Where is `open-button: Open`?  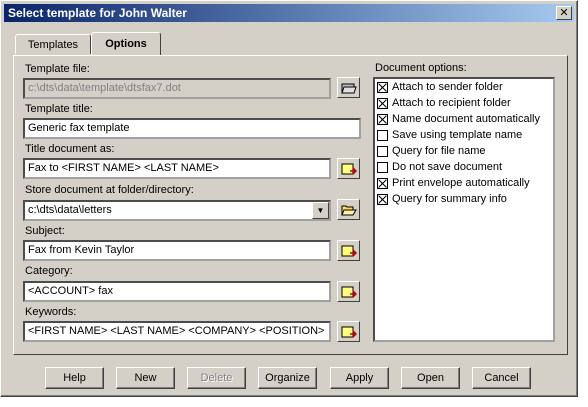 open-button: Open is located at coordinates (430, 378).